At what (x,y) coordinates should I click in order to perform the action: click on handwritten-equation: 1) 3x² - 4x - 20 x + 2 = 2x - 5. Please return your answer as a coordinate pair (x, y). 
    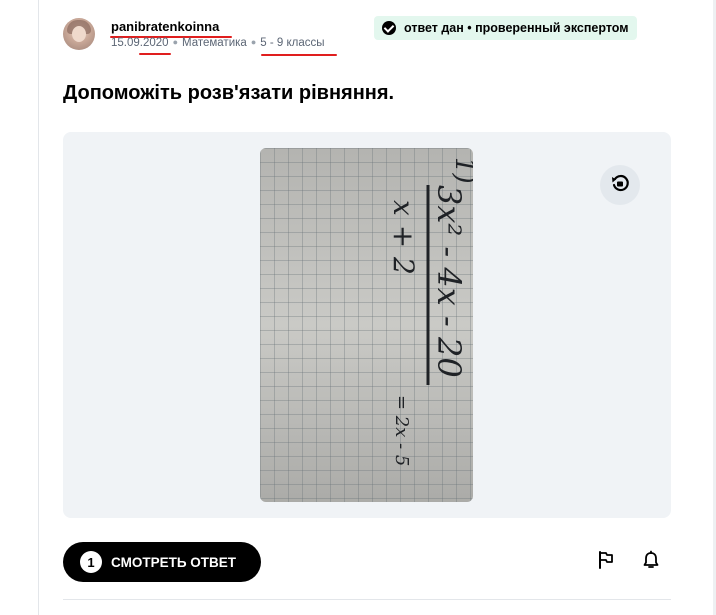
    Looking at the image, I should click on (430, 311).